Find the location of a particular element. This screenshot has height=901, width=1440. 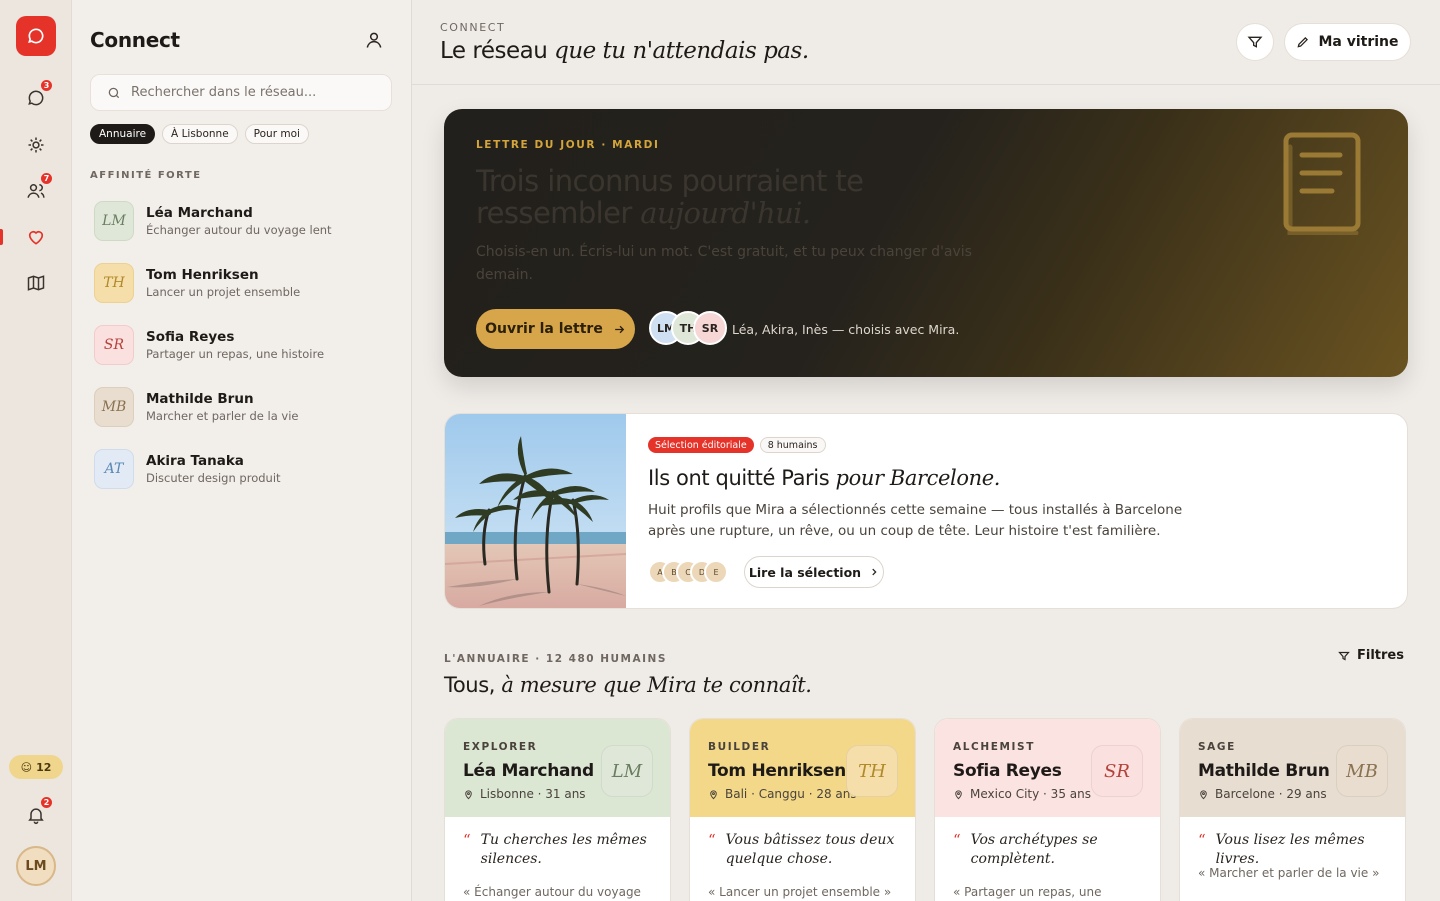

person-name: Léa Marchand is located at coordinates (199, 213).